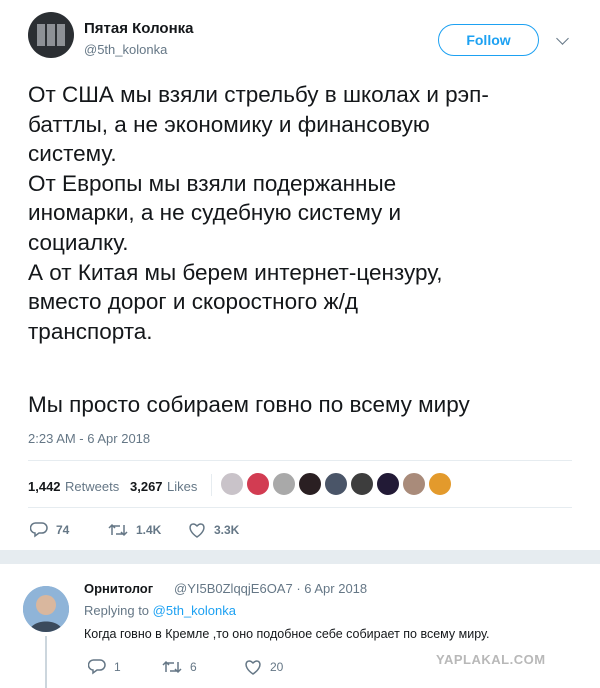 The width and height of the screenshot is (600, 688). I want to click on watermark: YAPLAKAL.COM, so click(491, 659).